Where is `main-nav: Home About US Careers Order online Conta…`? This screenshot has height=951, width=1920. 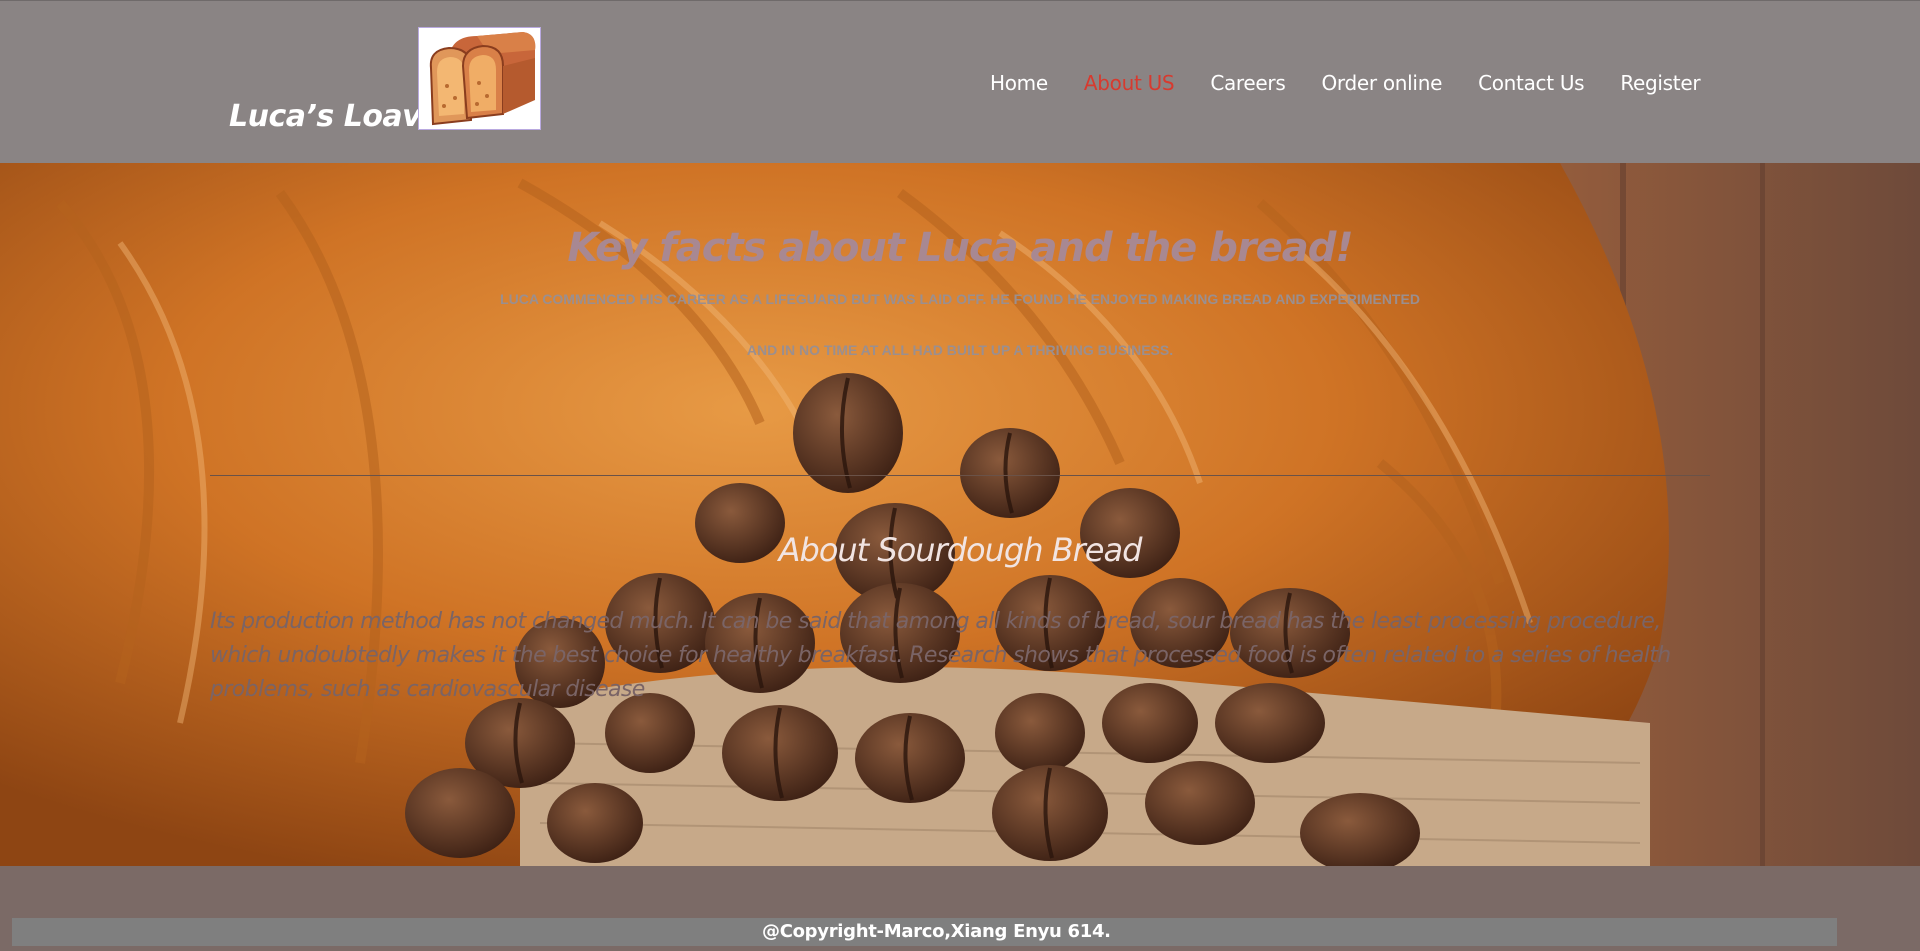
main-nav: Home About US Careers Order online Conta… is located at coordinates (1363, 83).